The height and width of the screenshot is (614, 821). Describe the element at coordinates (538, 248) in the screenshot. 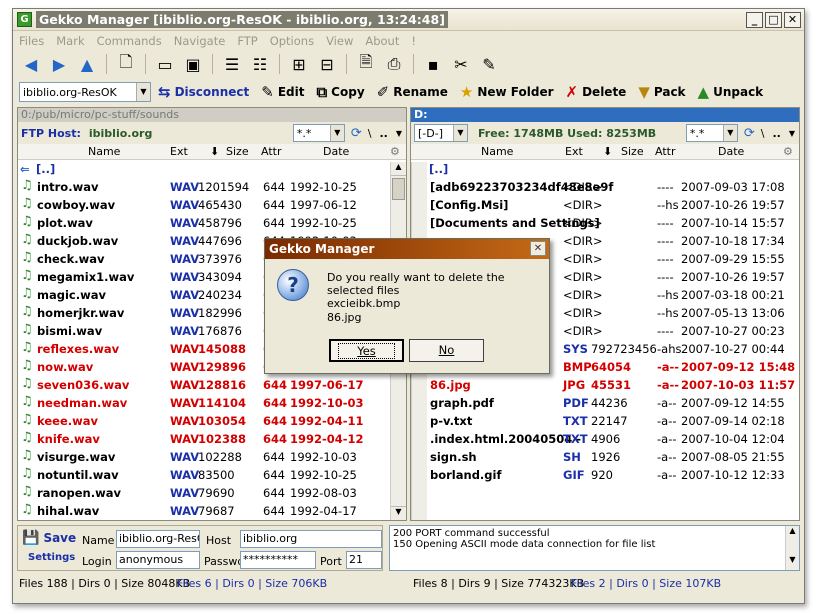

I see `close-icon: ✕` at that location.